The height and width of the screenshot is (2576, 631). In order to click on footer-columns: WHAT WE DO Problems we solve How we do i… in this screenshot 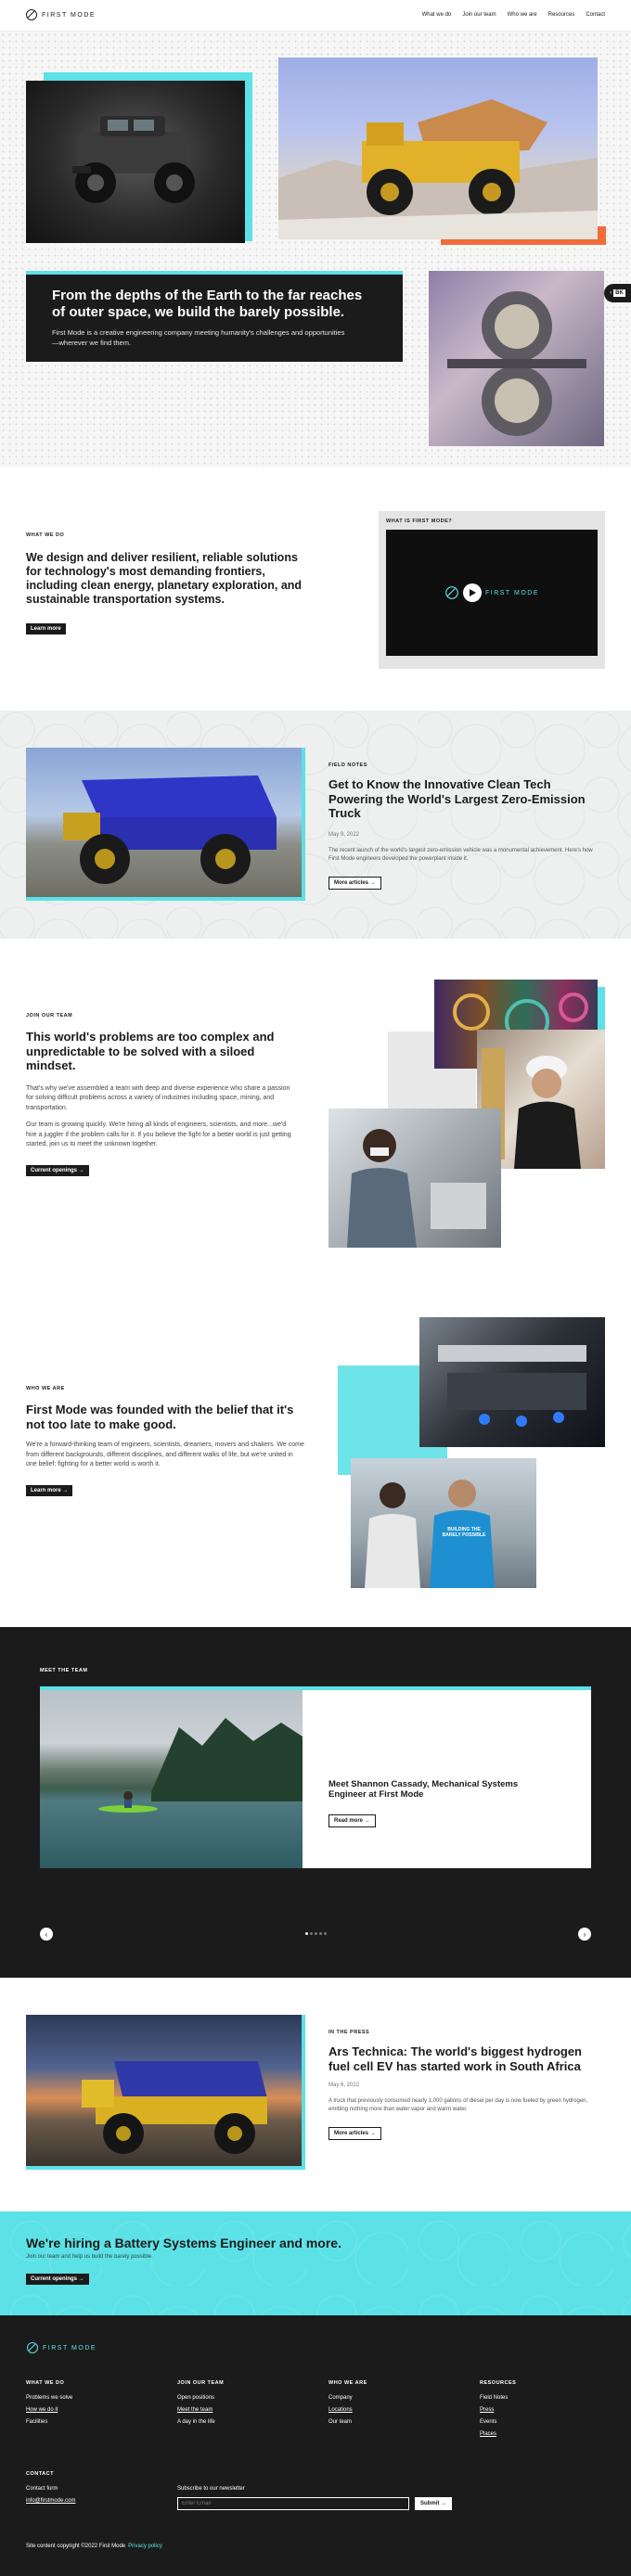, I will do `click(315, 2411)`.